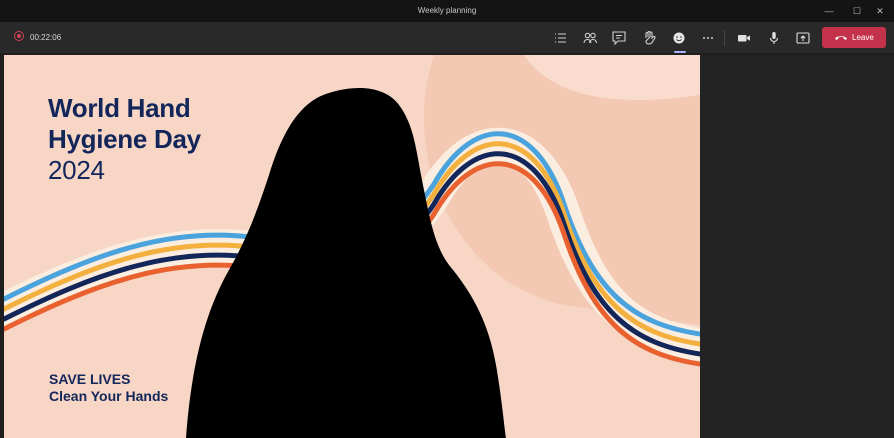  I want to click on toolbar-divider, so click(724, 38).